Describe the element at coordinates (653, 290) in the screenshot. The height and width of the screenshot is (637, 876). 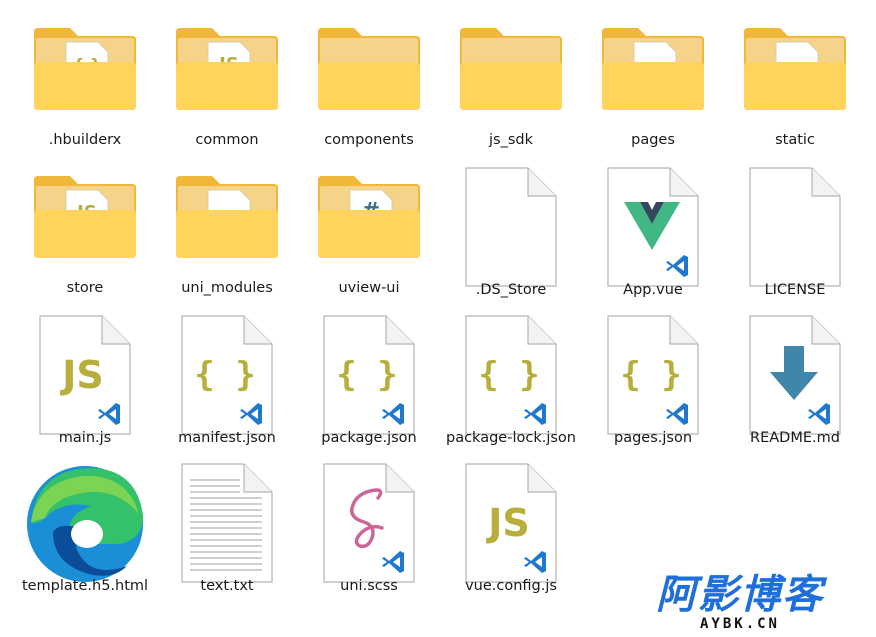
I see `item-label: App.vue` at that location.